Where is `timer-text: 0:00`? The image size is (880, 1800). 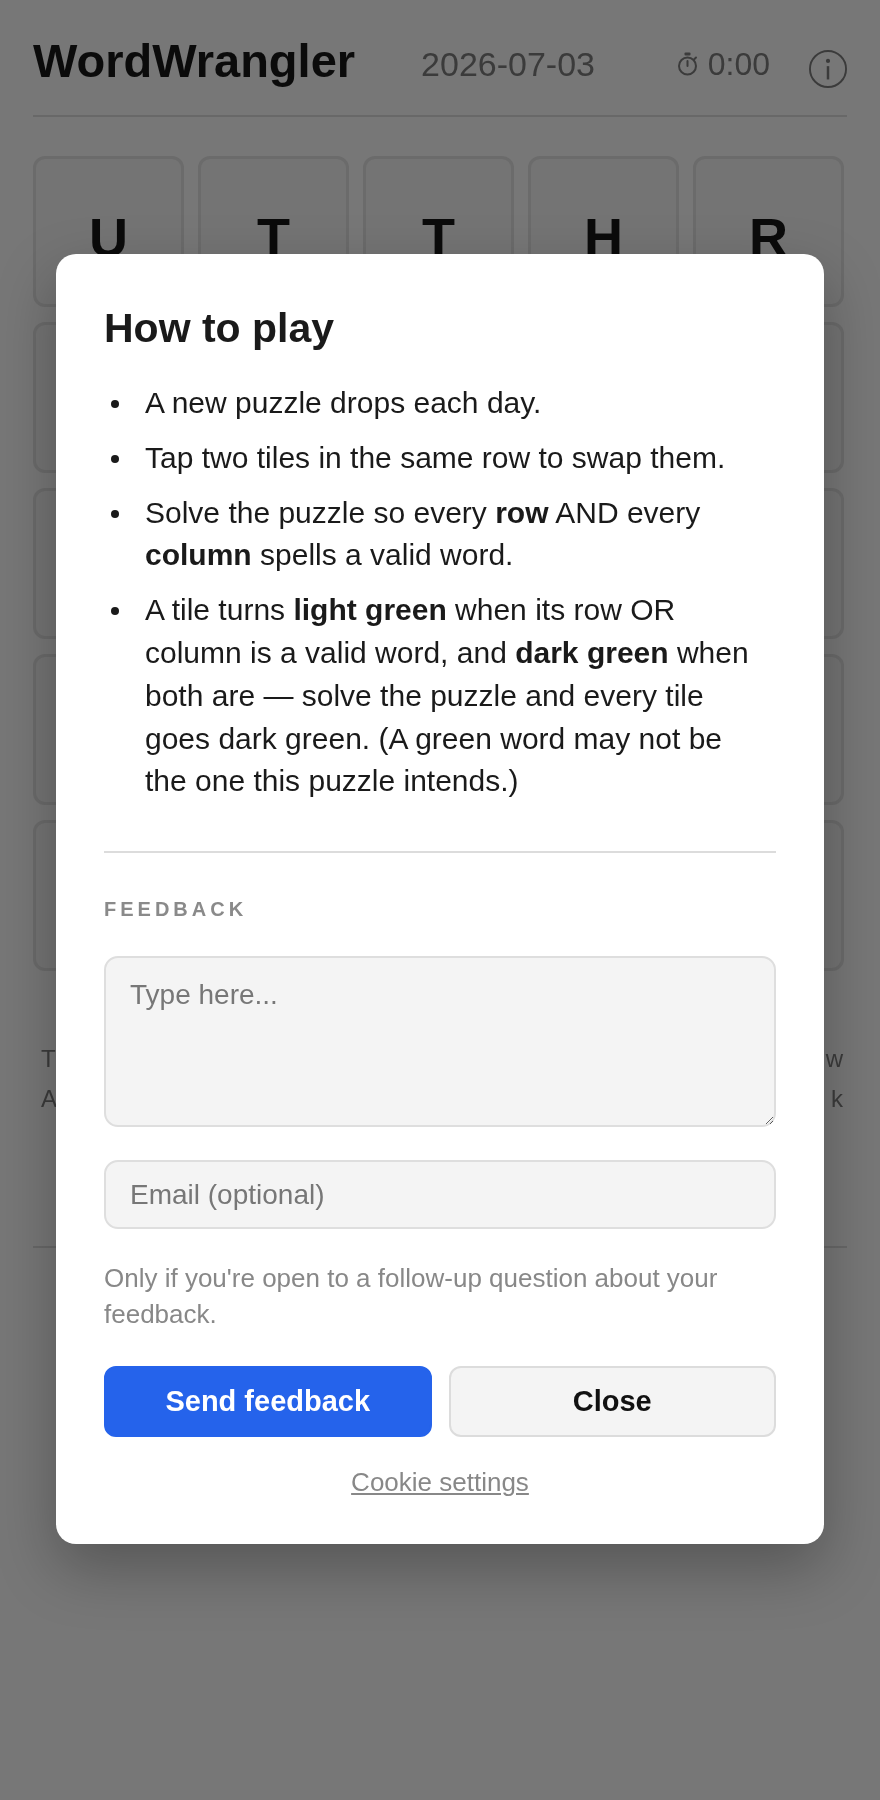 timer-text: 0:00 is located at coordinates (738, 64).